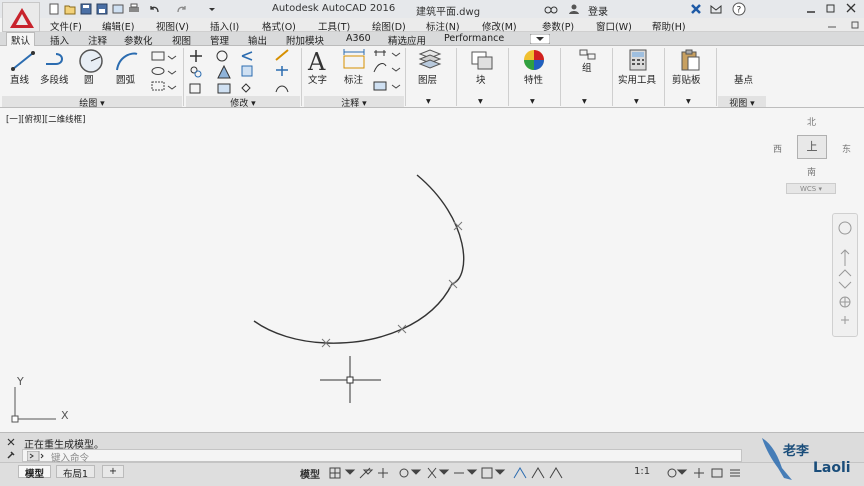 The height and width of the screenshot is (486, 864). Describe the element at coordinates (846, 148) in the screenshot. I see `viewcube-east: 东` at that location.